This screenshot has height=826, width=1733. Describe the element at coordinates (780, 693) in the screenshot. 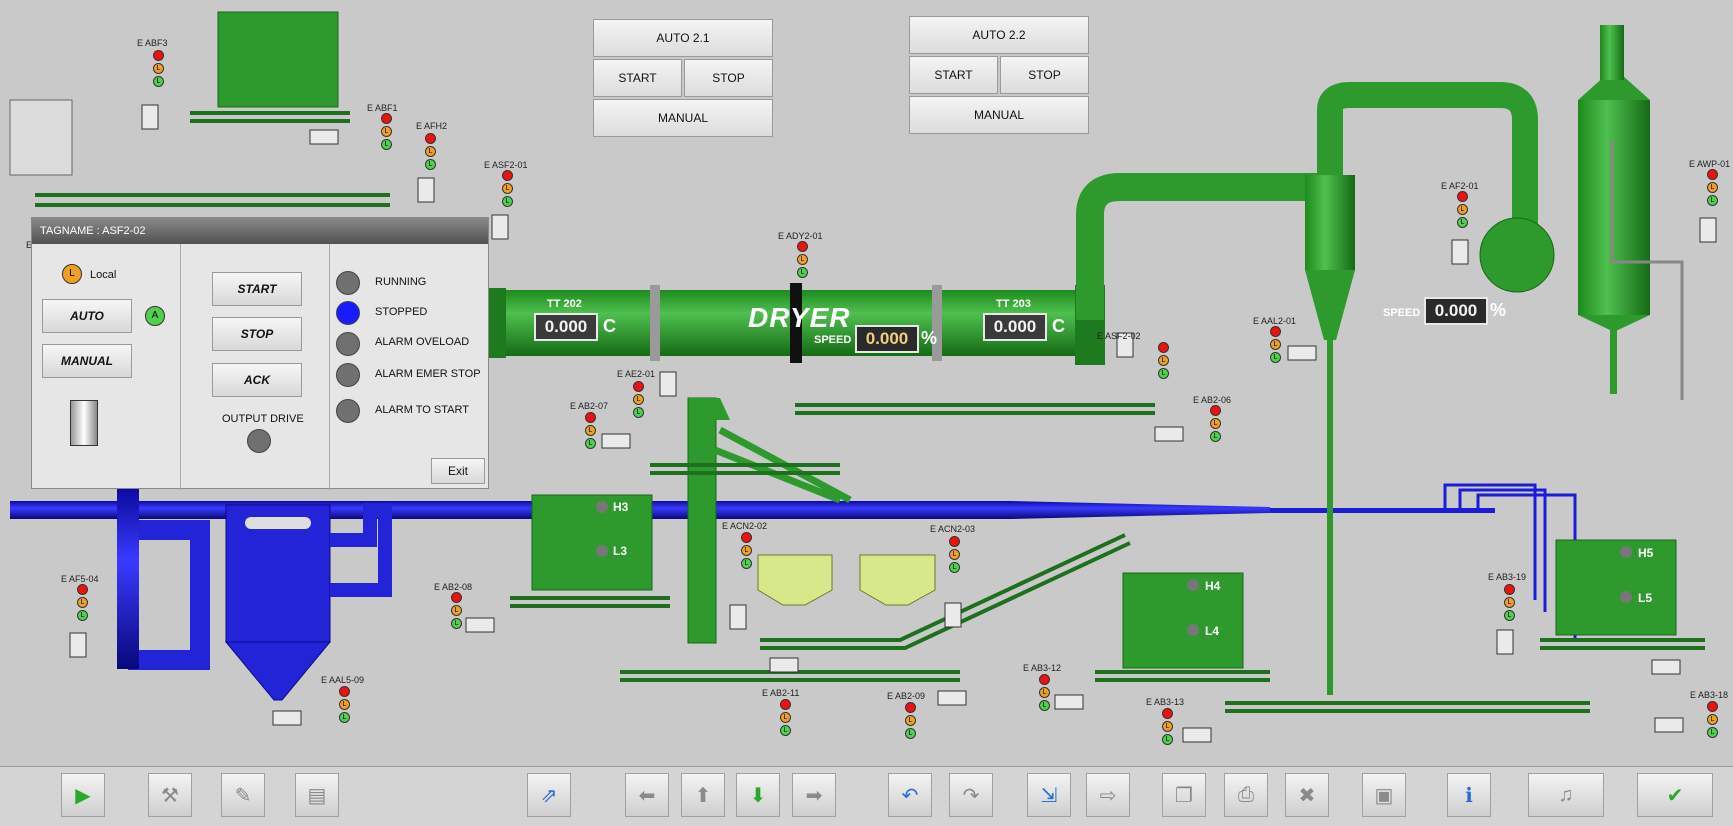

I see `tag-ab211: E AB2-11` at that location.